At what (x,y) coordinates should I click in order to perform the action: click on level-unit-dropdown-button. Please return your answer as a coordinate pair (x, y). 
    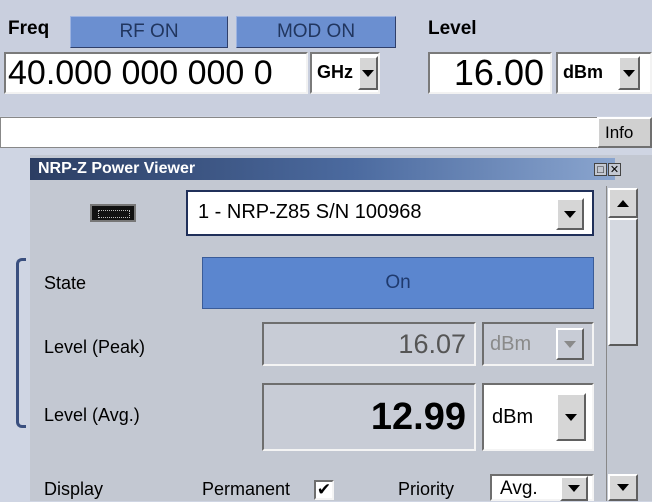
    Looking at the image, I should click on (629, 73).